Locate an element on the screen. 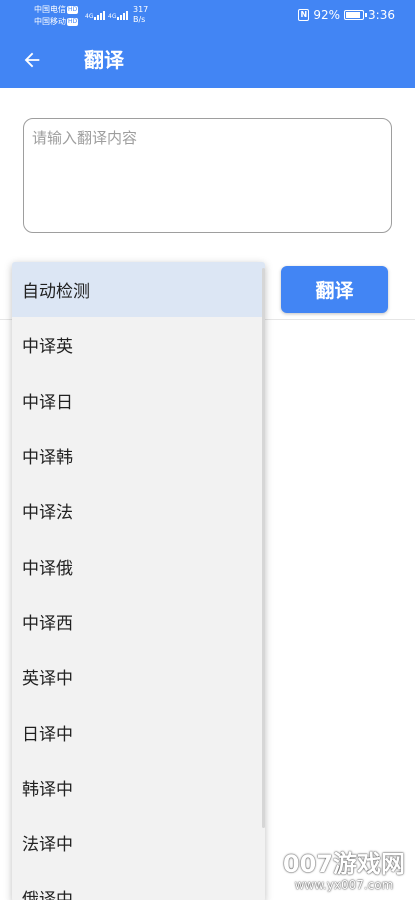 The image size is (415, 900). speed-unit: B/s is located at coordinates (139, 19).